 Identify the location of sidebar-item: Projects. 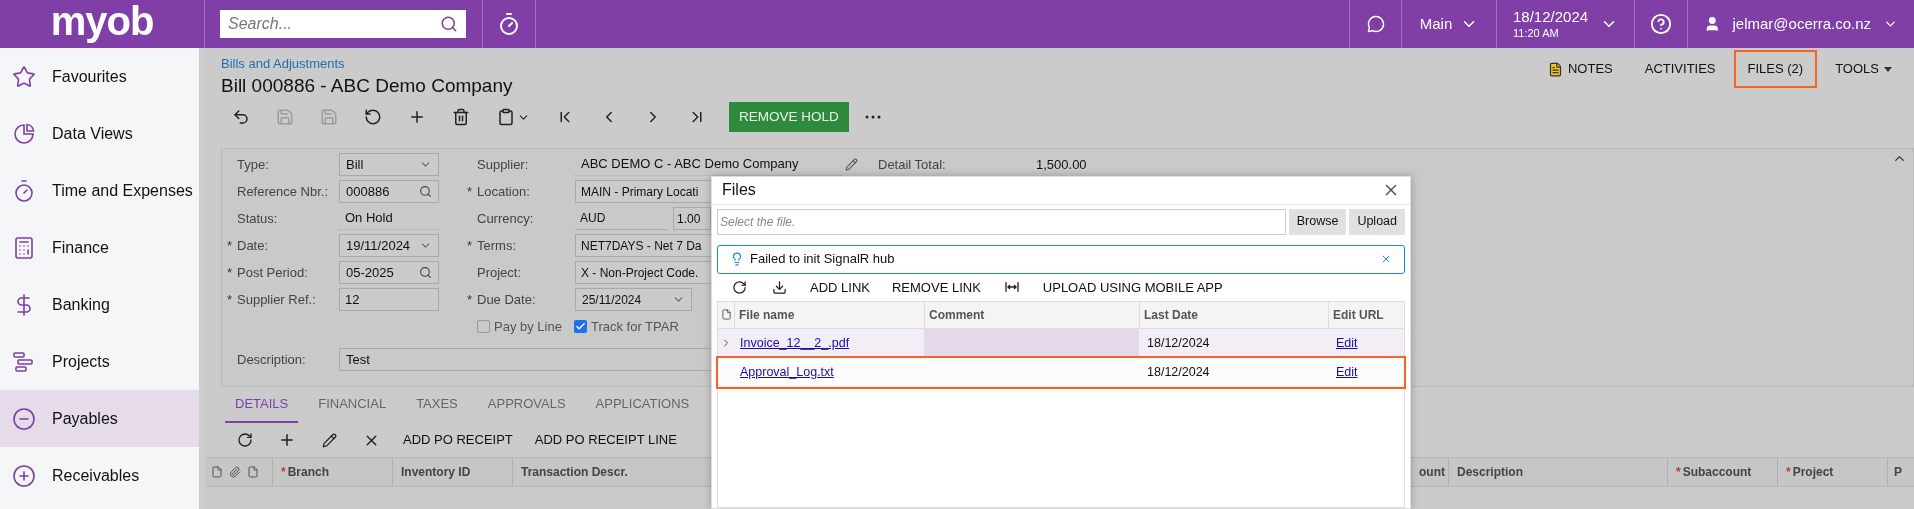
(99, 361).